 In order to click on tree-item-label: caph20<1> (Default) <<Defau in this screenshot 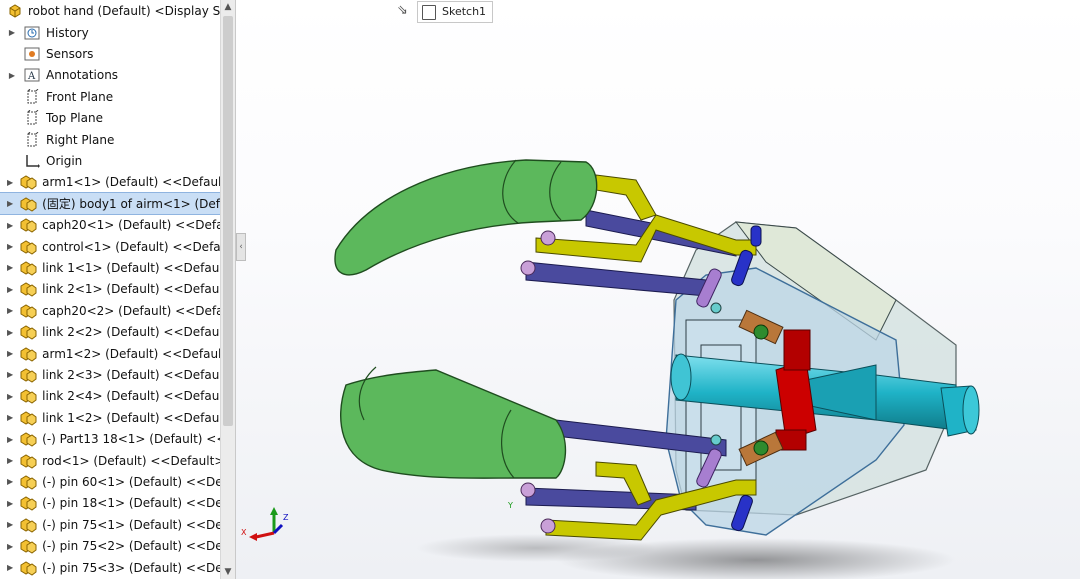, I will do `click(131, 225)`.